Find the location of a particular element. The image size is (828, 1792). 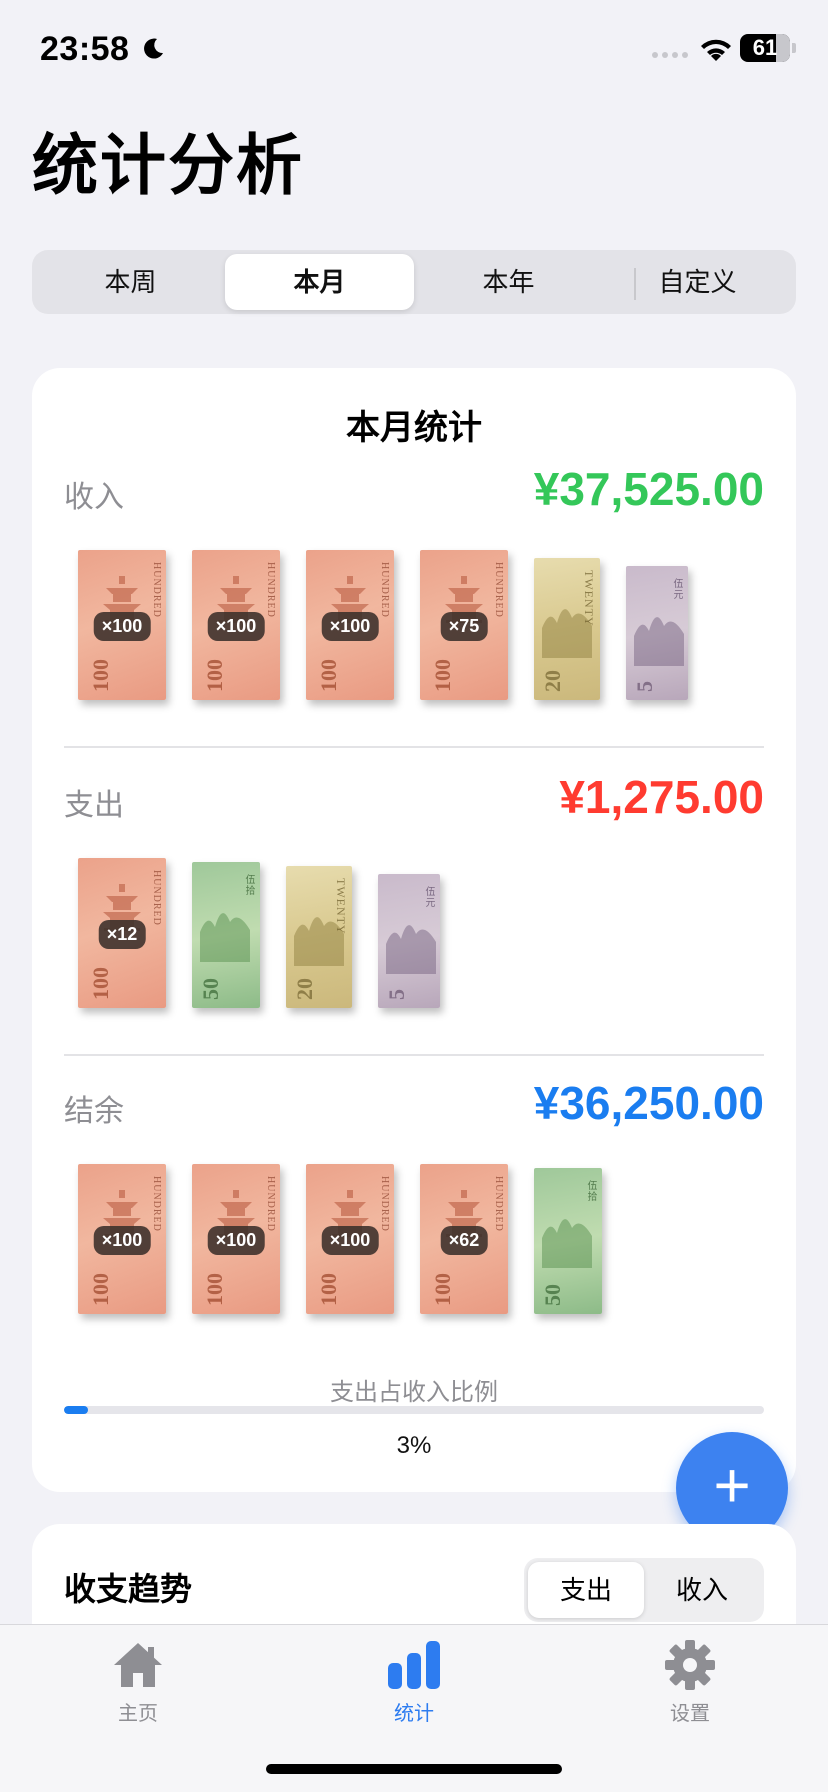

ratio-progress-bar is located at coordinates (414, 1410).